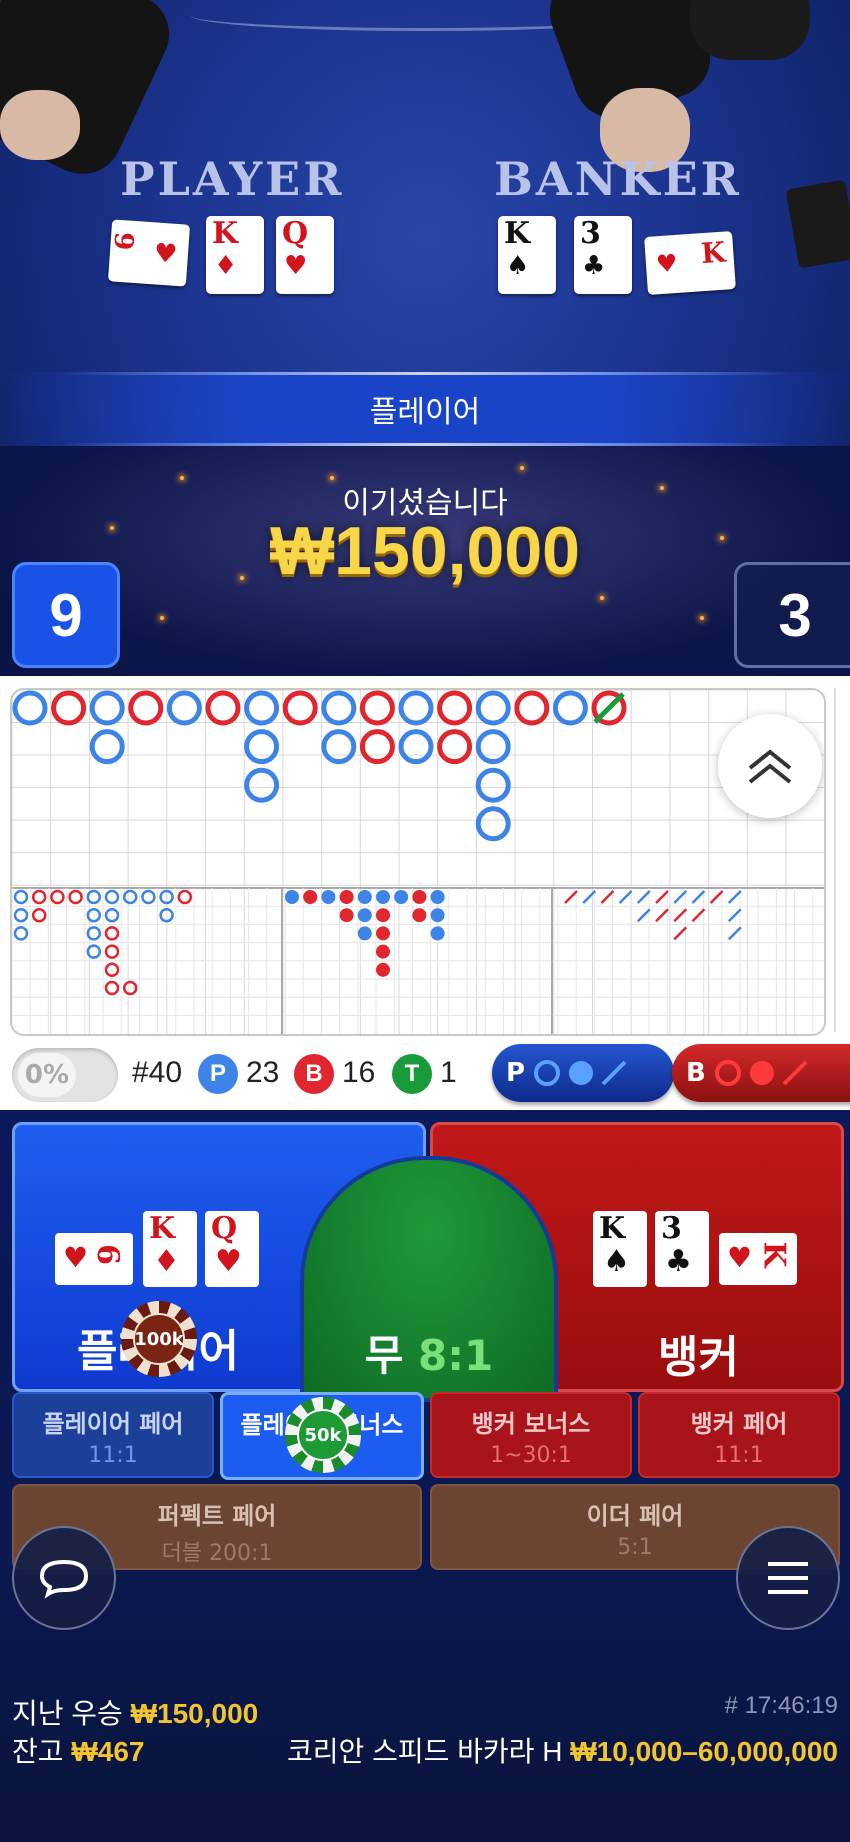 This screenshot has width=850, height=1842. I want to click on chip-50k-value: 50k, so click(323, 1435).